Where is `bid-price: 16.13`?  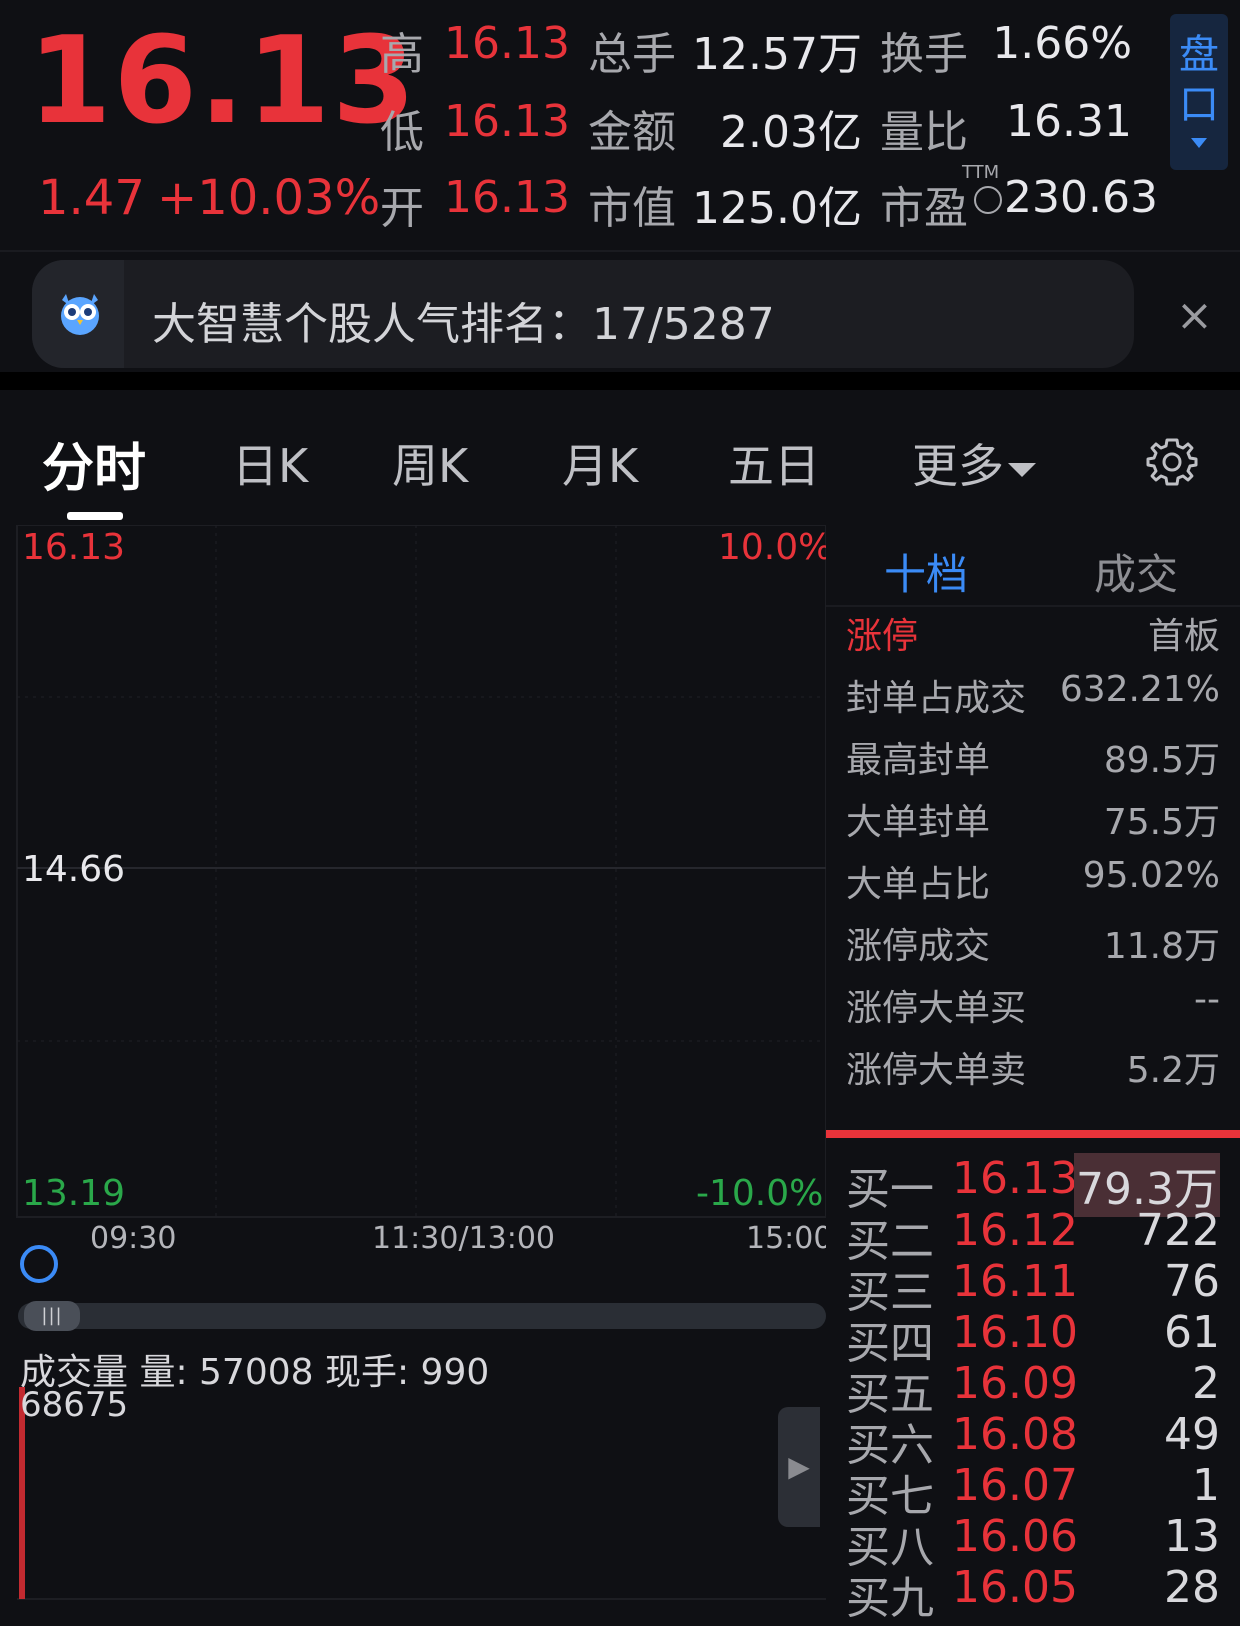
bid-price: 16.13 is located at coordinates (1015, 1178).